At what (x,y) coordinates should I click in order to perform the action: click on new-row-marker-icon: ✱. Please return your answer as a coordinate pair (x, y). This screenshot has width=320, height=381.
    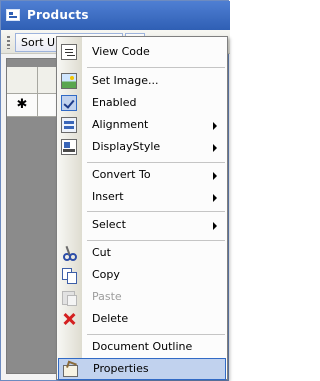
    Looking at the image, I should click on (22, 105).